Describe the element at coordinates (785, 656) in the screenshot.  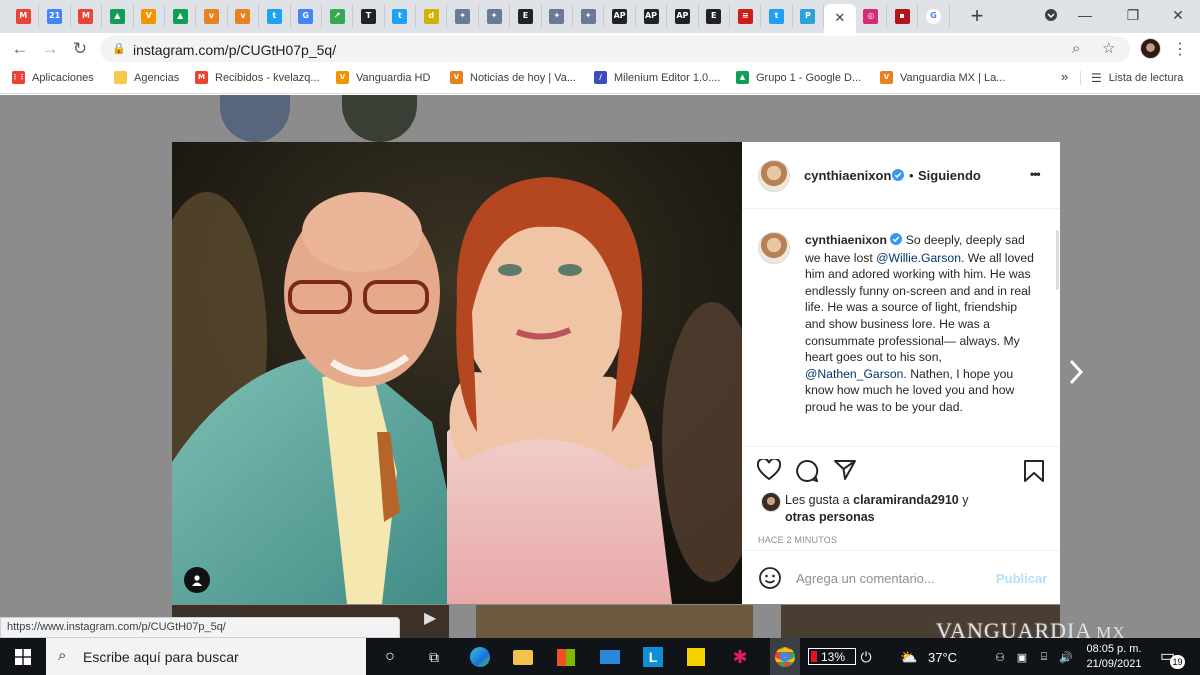
I see `chrome-icon` at that location.